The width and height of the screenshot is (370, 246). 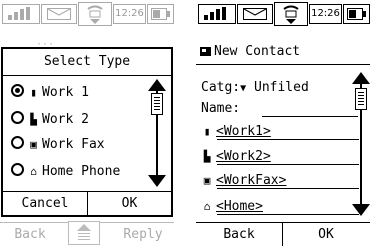 I want to click on category-label: Catg:, so click(x=221, y=87).